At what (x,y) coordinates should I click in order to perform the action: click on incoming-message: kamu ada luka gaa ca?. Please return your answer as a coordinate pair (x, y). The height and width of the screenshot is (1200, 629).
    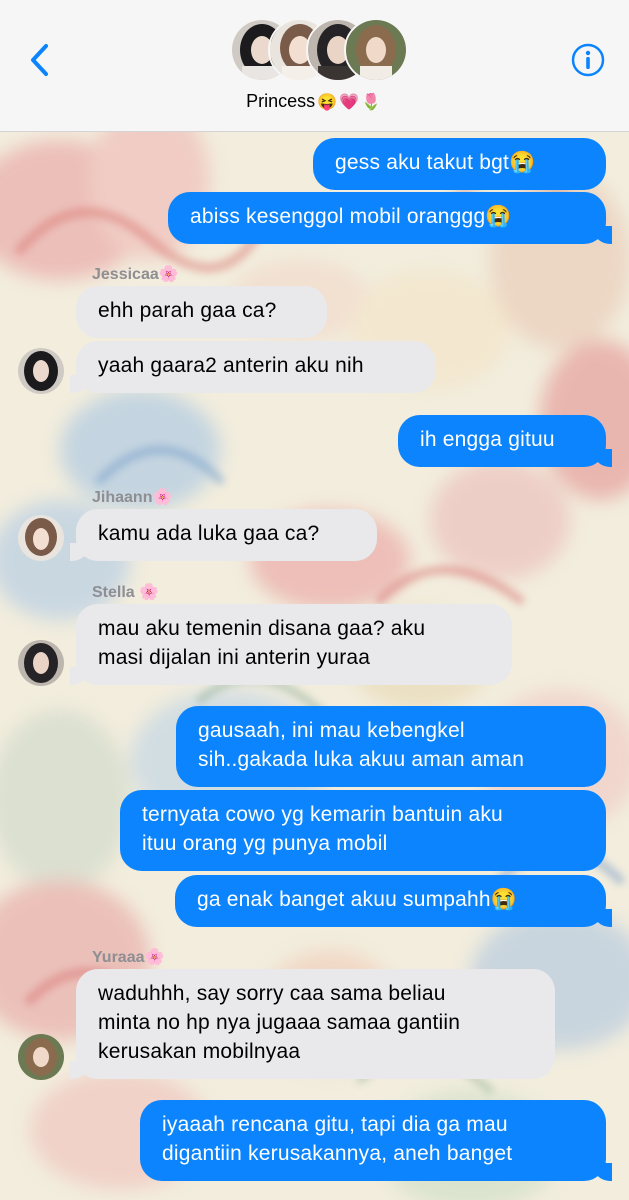
    Looking at the image, I should click on (223, 535).